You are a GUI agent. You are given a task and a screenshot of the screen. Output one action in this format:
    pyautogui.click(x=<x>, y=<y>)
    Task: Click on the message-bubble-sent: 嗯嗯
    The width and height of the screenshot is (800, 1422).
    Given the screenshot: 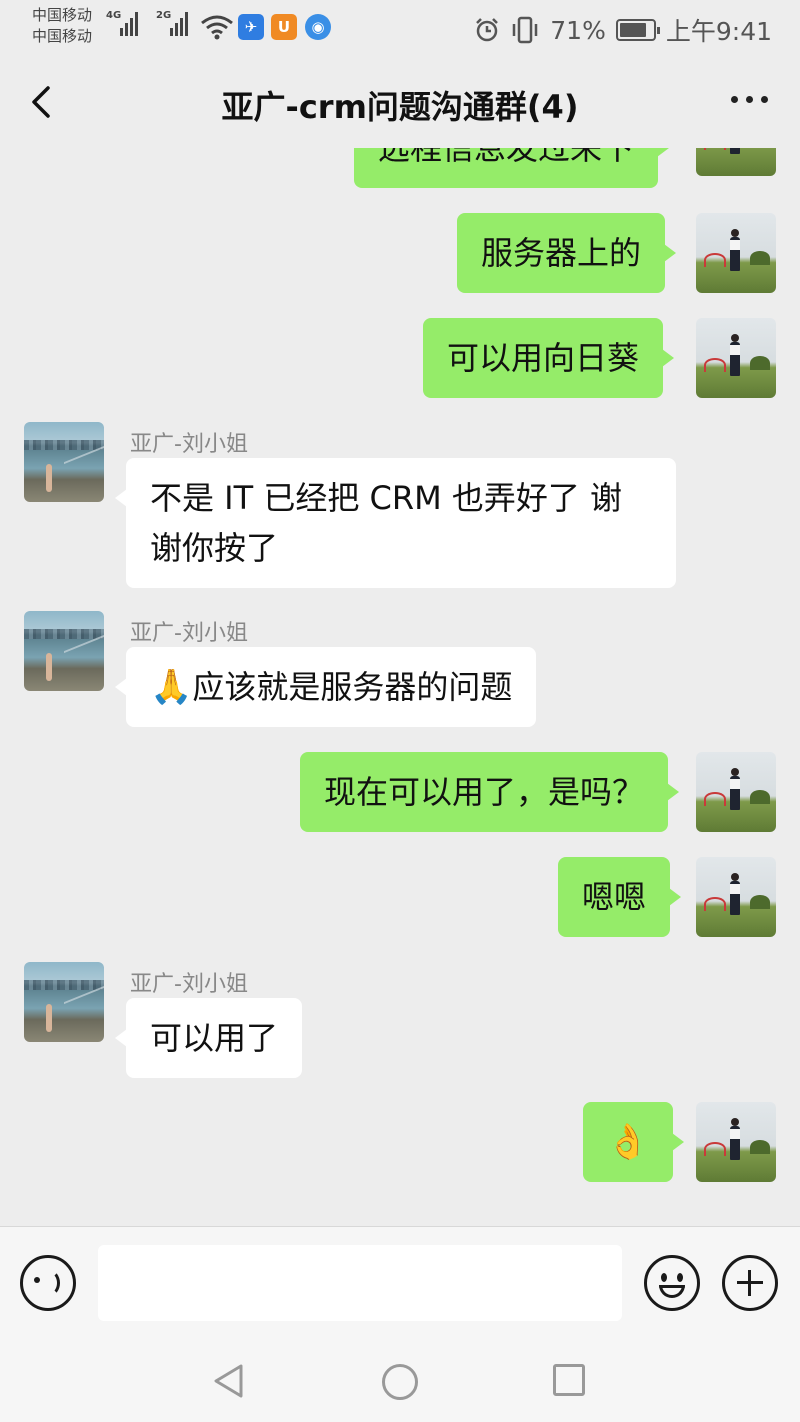 What is the action you would take?
    pyautogui.click(x=620, y=897)
    